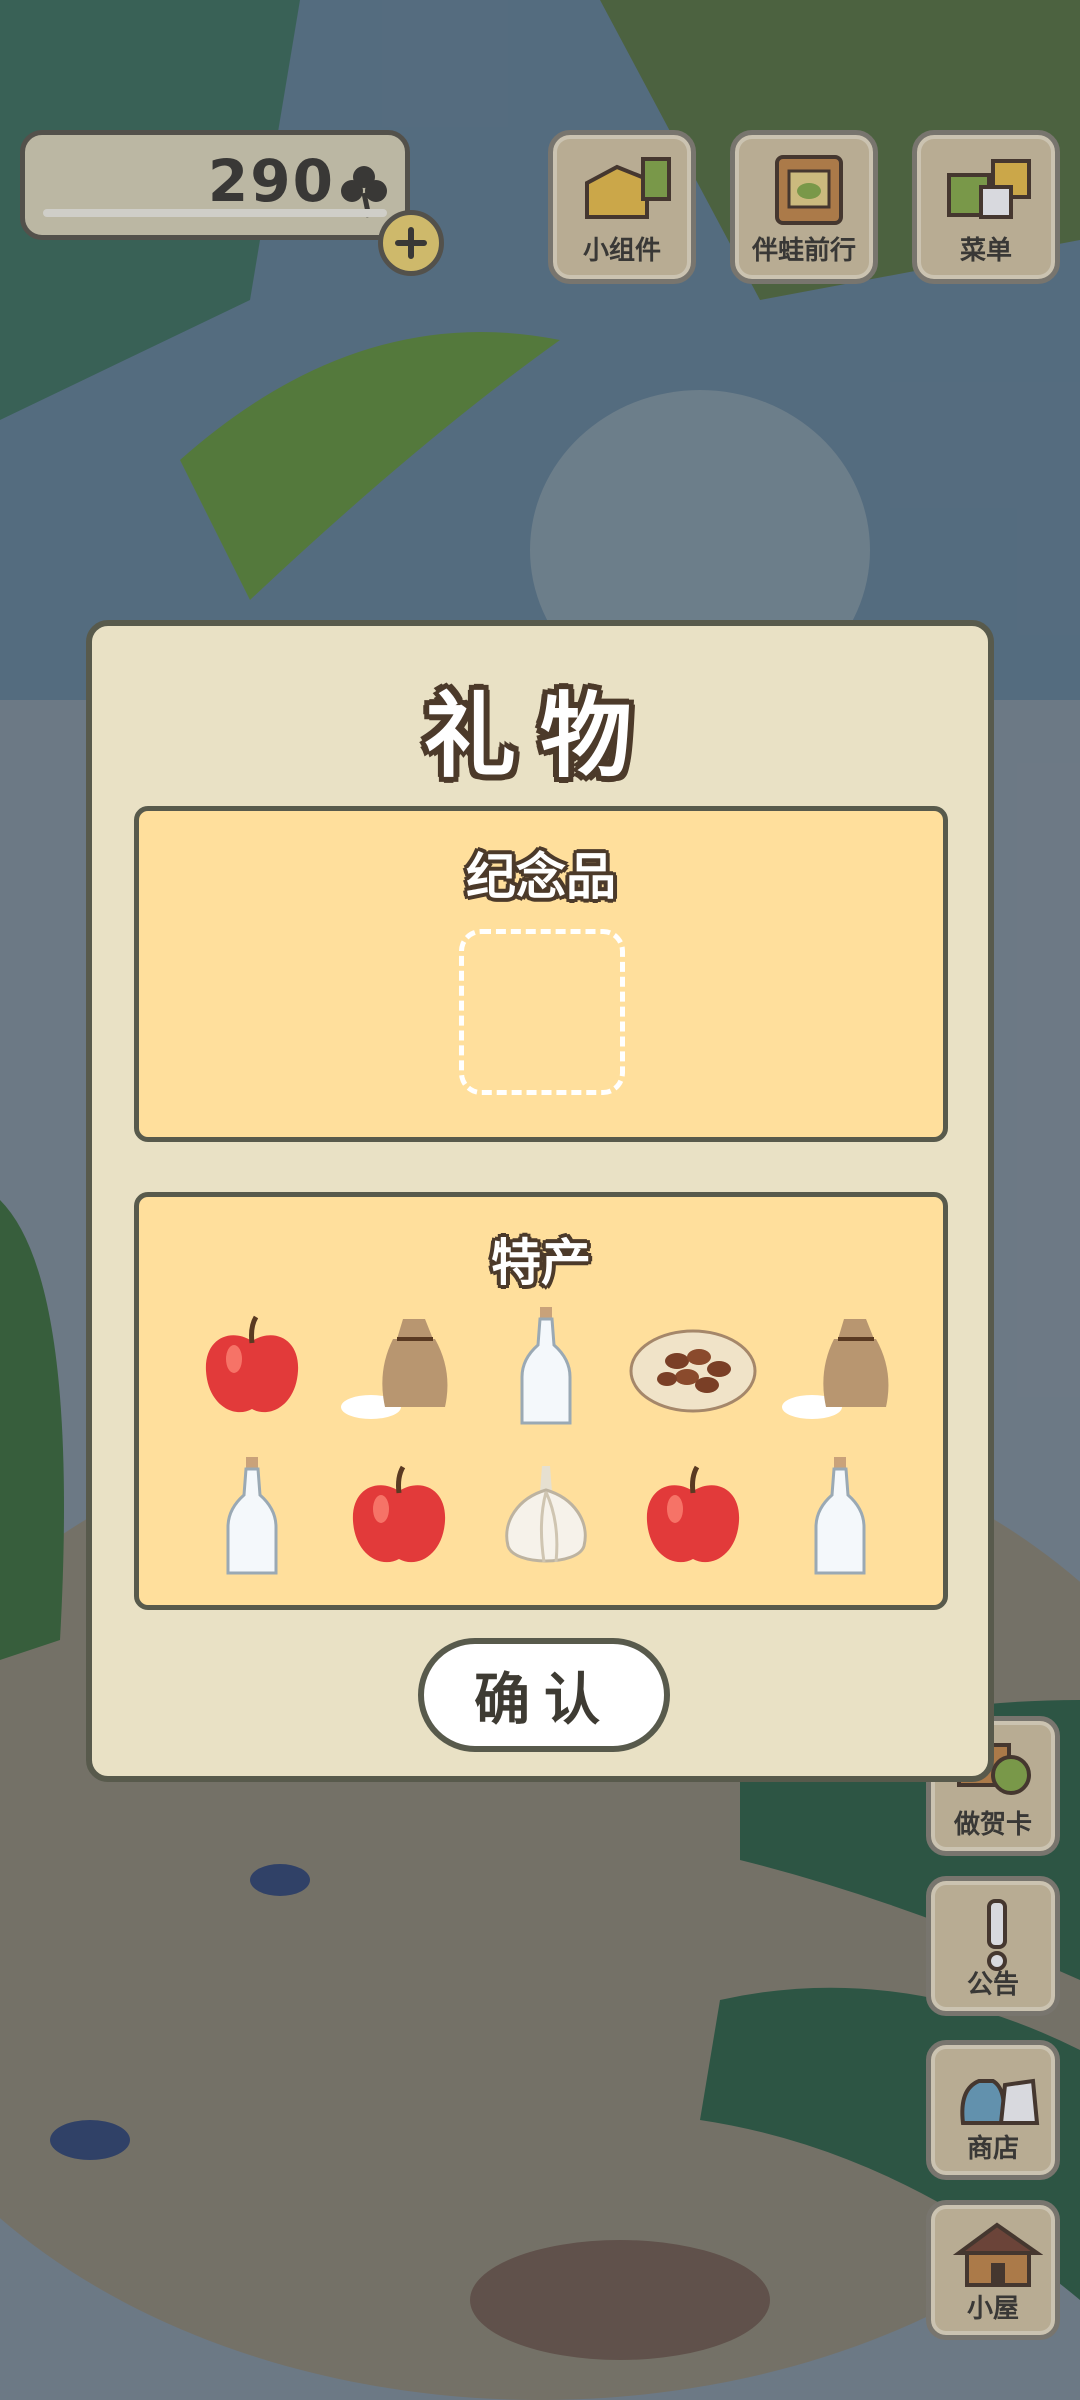 Image resolution: width=1080 pixels, height=2400 pixels. I want to click on specialty-item-nuts-plate, so click(692, 1367).